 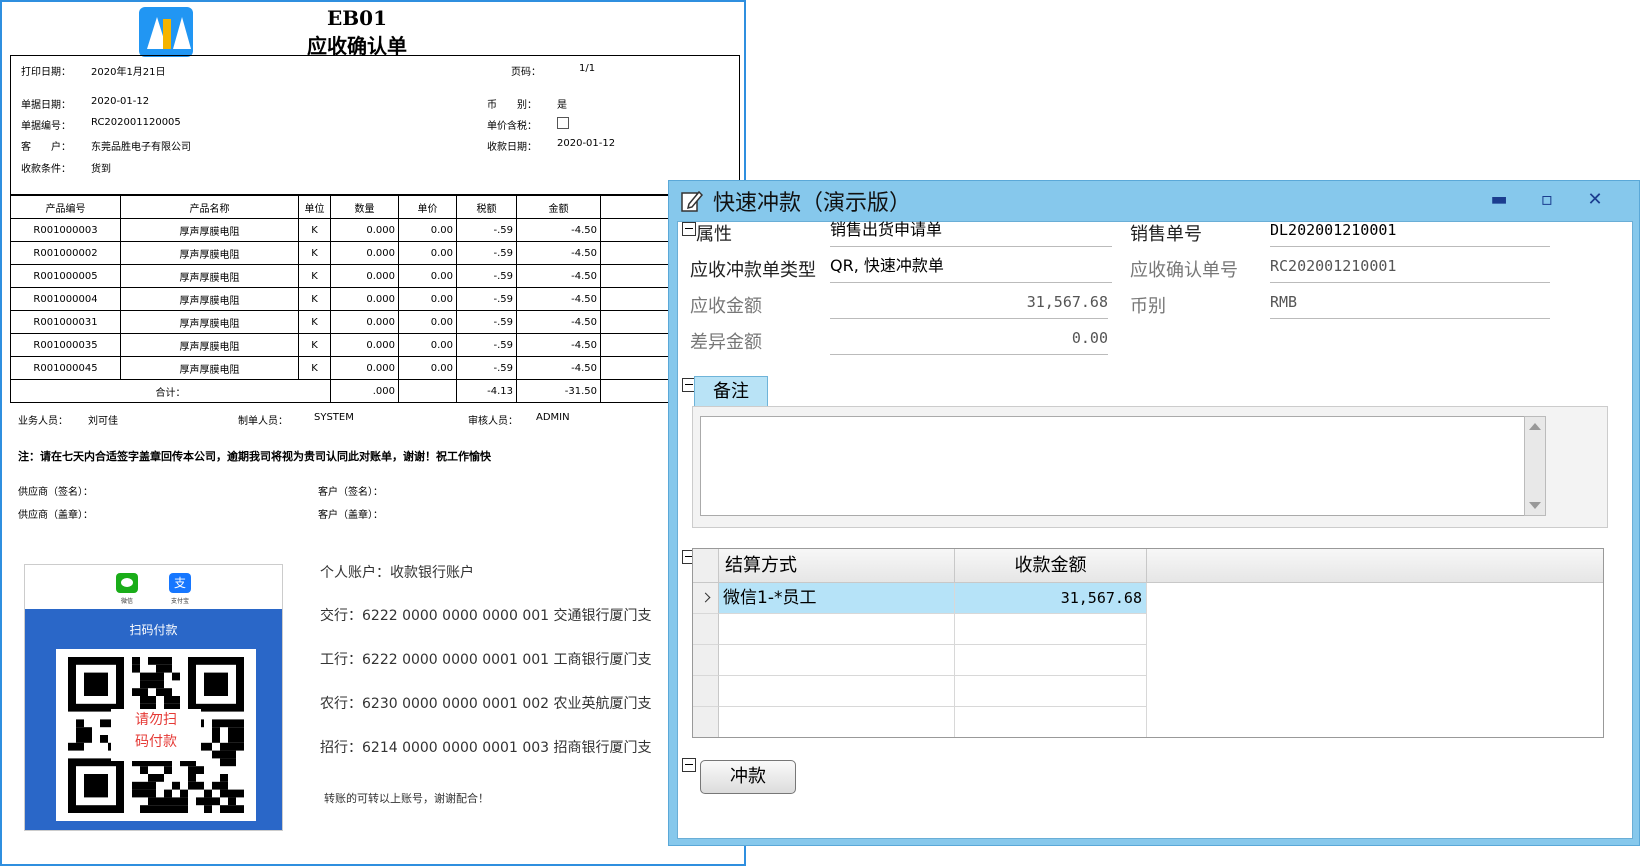 I want to click on col-header-method: 结算方式, so click(x=837, y=566).